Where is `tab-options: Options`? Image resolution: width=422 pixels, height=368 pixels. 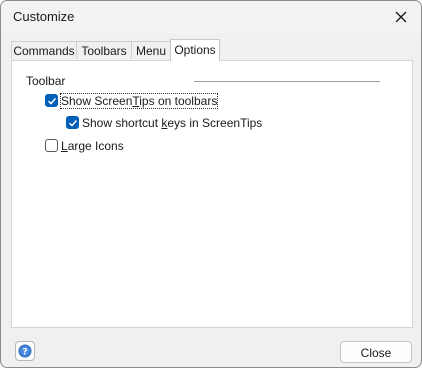 tab-options: Options is located at coordinates (195, 50).